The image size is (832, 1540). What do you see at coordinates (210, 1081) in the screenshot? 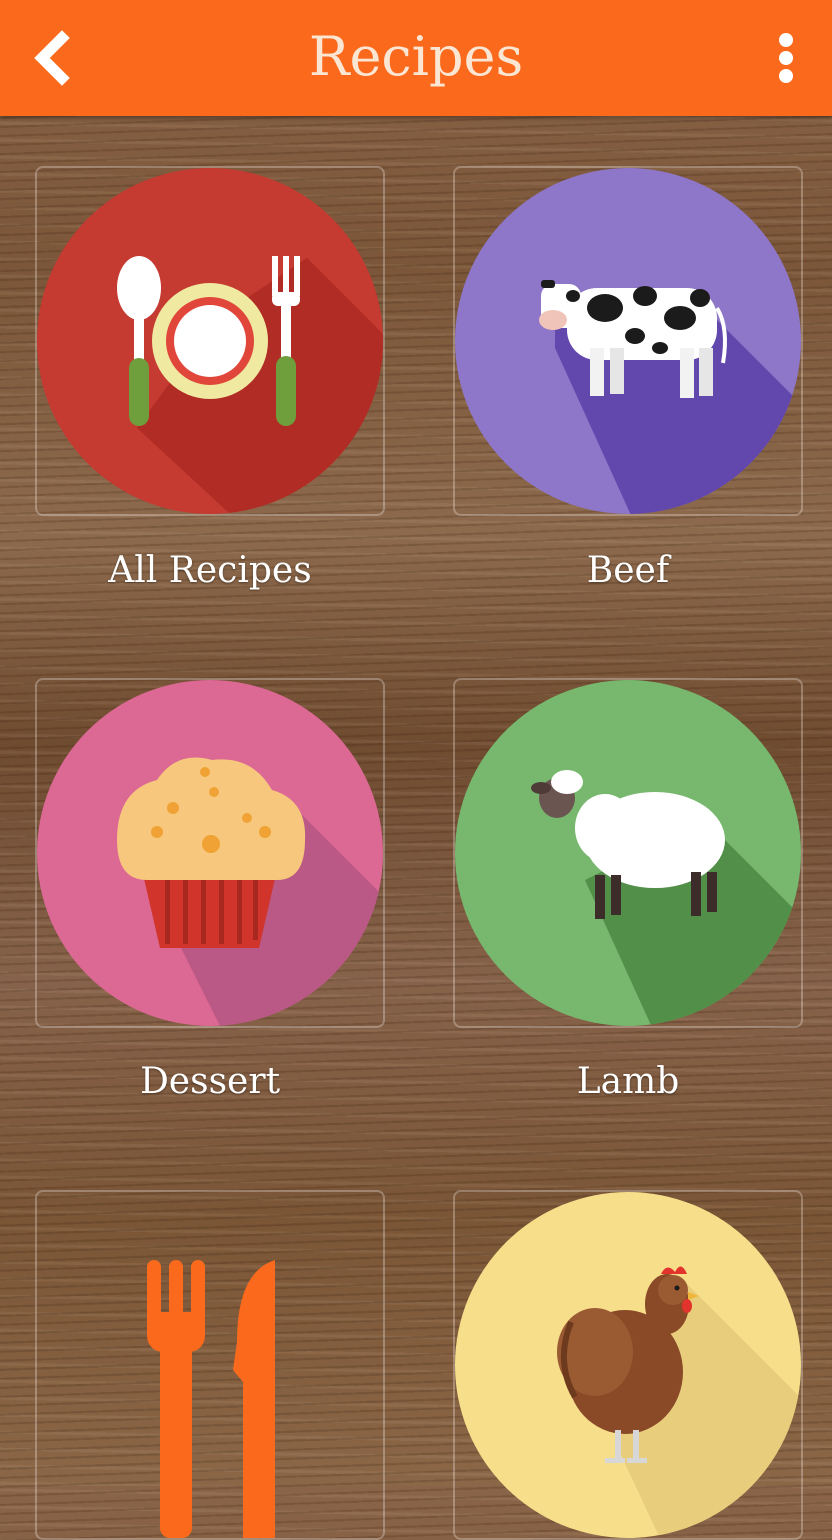
I see `category-label: Dessert` at bounding box center [210, 1081].